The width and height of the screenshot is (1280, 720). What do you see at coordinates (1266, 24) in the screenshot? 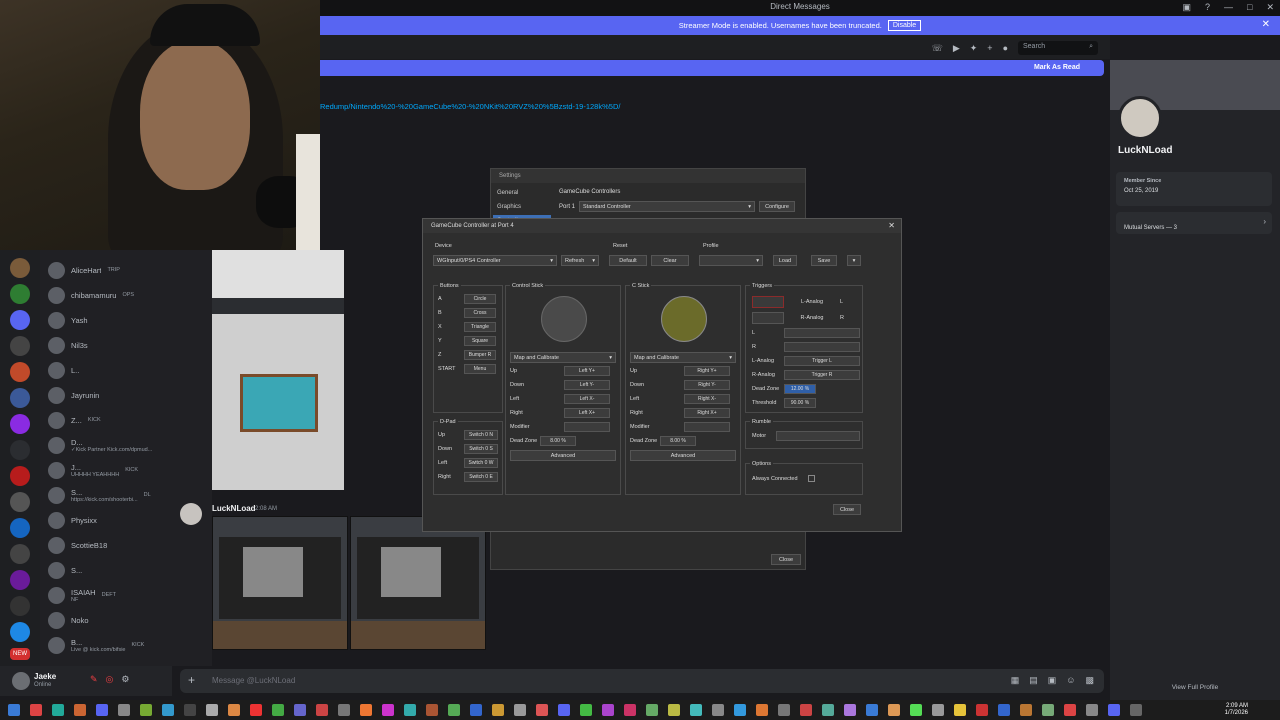
I see `dismiss-banner-icon: ✕` at bounding box center [1266, 24].